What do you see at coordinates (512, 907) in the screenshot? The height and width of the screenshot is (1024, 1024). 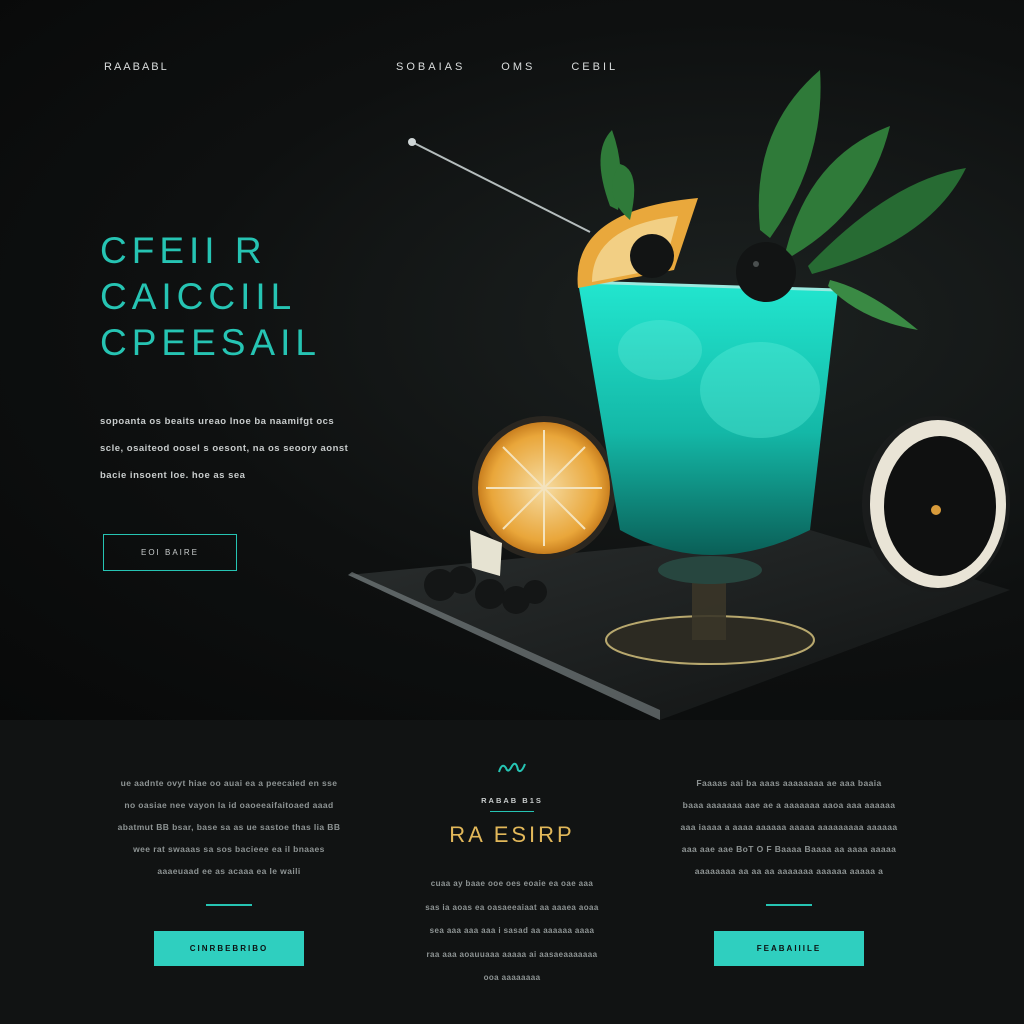 I see `feature-center-line-2: sas ia aoas ea oasaeeaiaat aa aaaea aoaa` at bounding box center [512, 907].